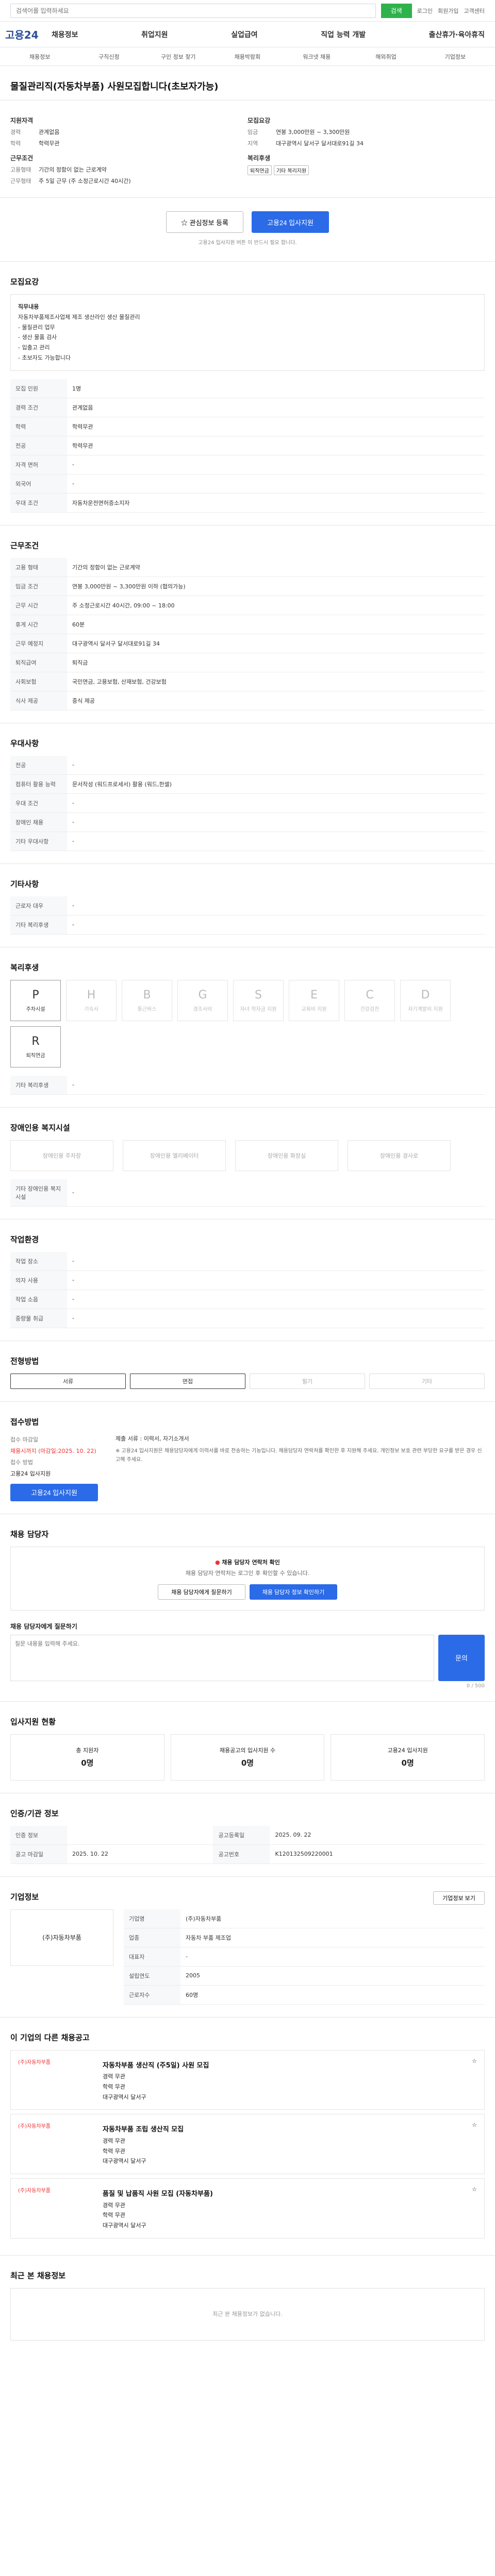  I want to click on qna-textarea, so click(222, 1657).